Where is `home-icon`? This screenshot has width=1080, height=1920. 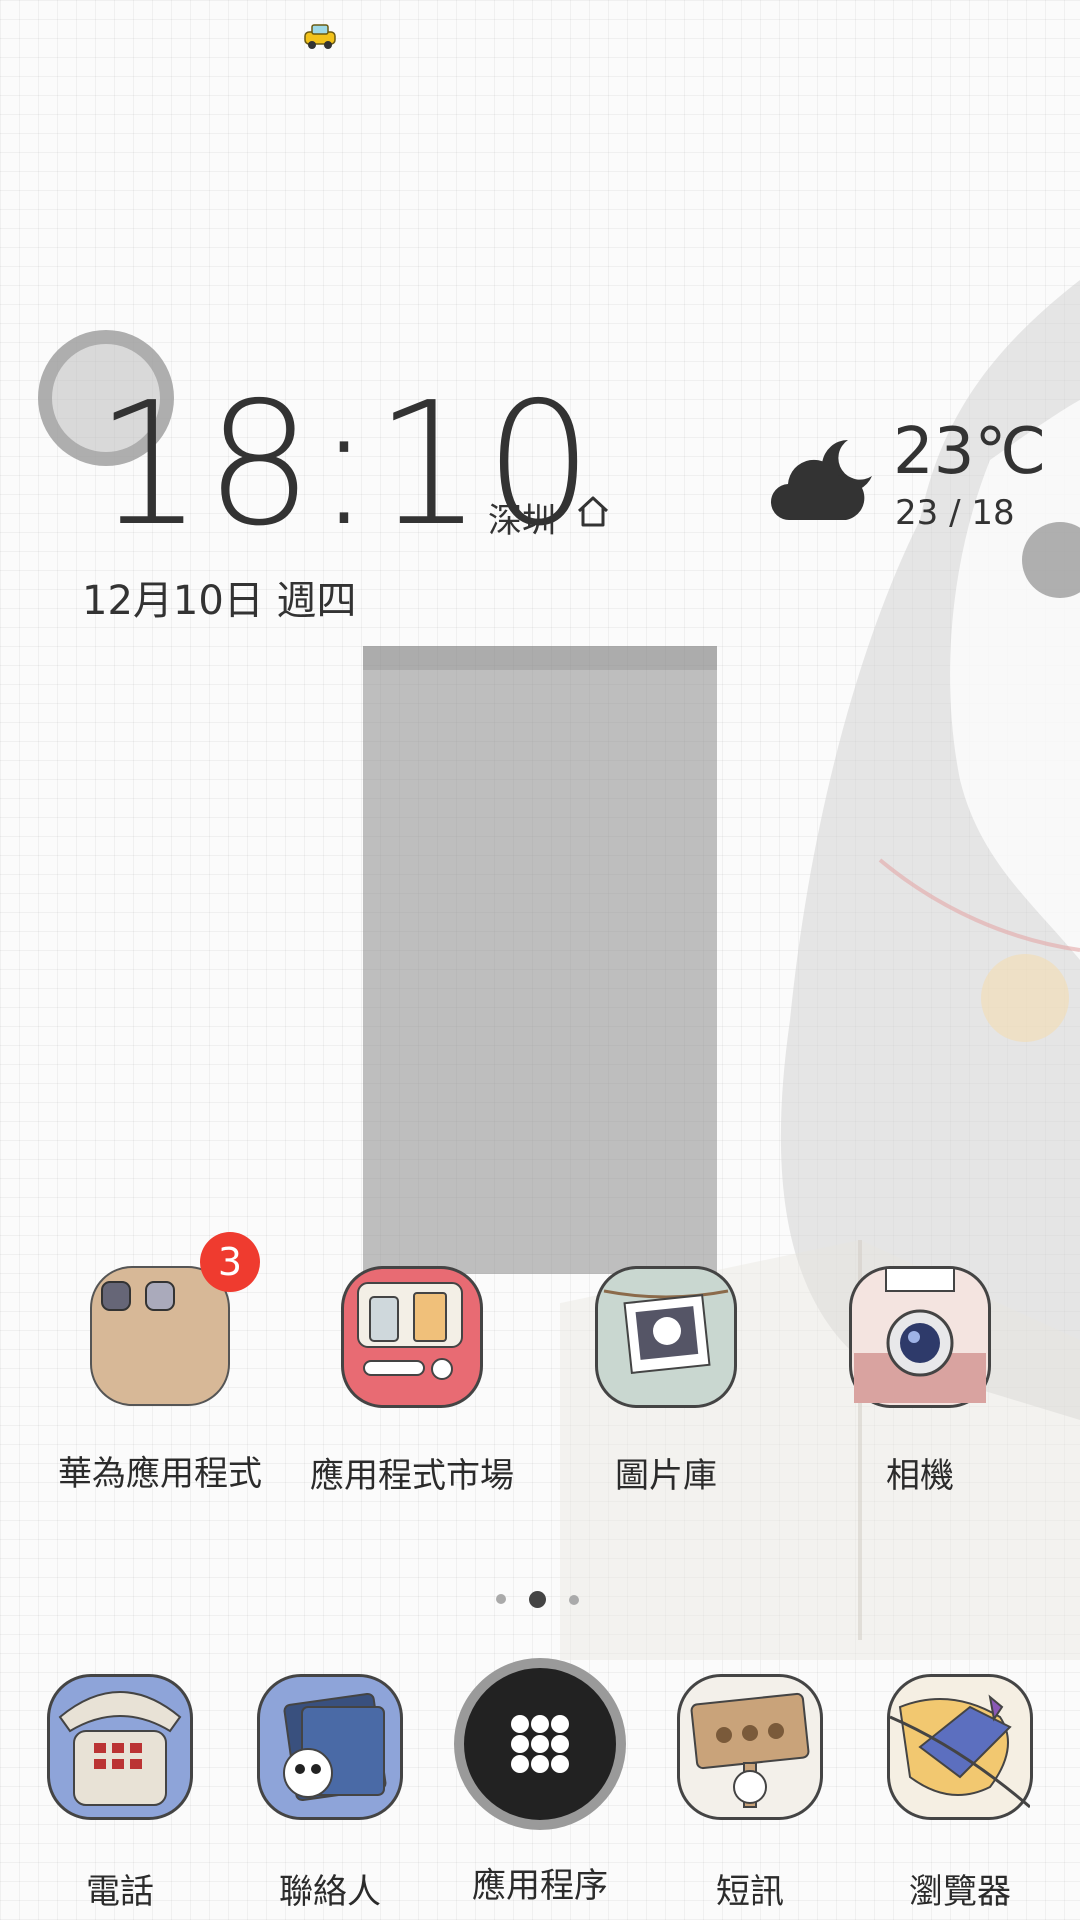
home-icon is located at coordinates (593, 511).